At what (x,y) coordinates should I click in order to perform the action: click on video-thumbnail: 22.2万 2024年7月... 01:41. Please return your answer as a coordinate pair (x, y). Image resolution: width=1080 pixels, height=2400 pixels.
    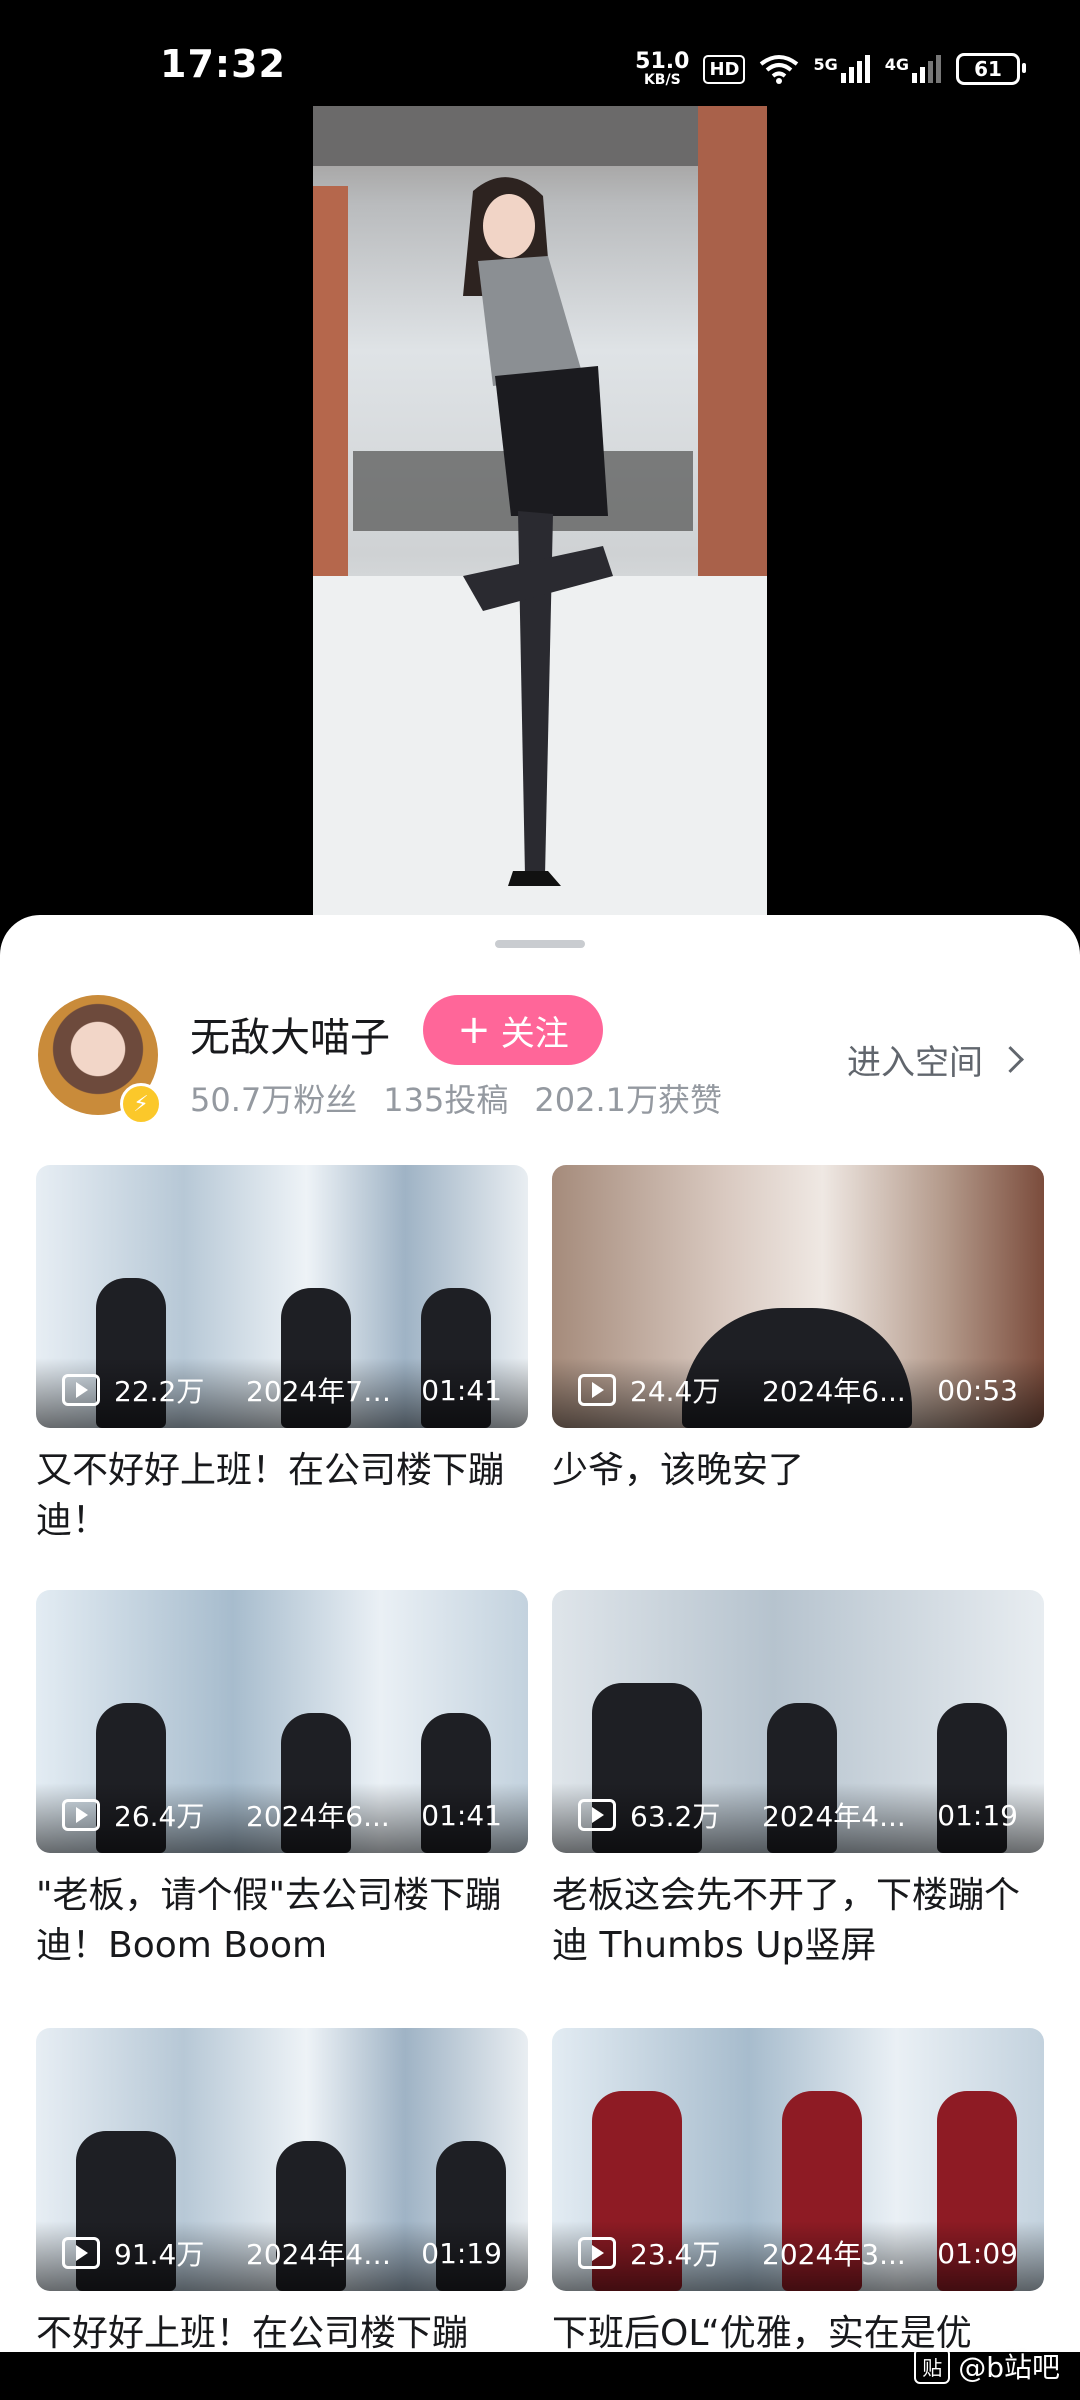
    Looking at the image, I should click on (282, 1296).